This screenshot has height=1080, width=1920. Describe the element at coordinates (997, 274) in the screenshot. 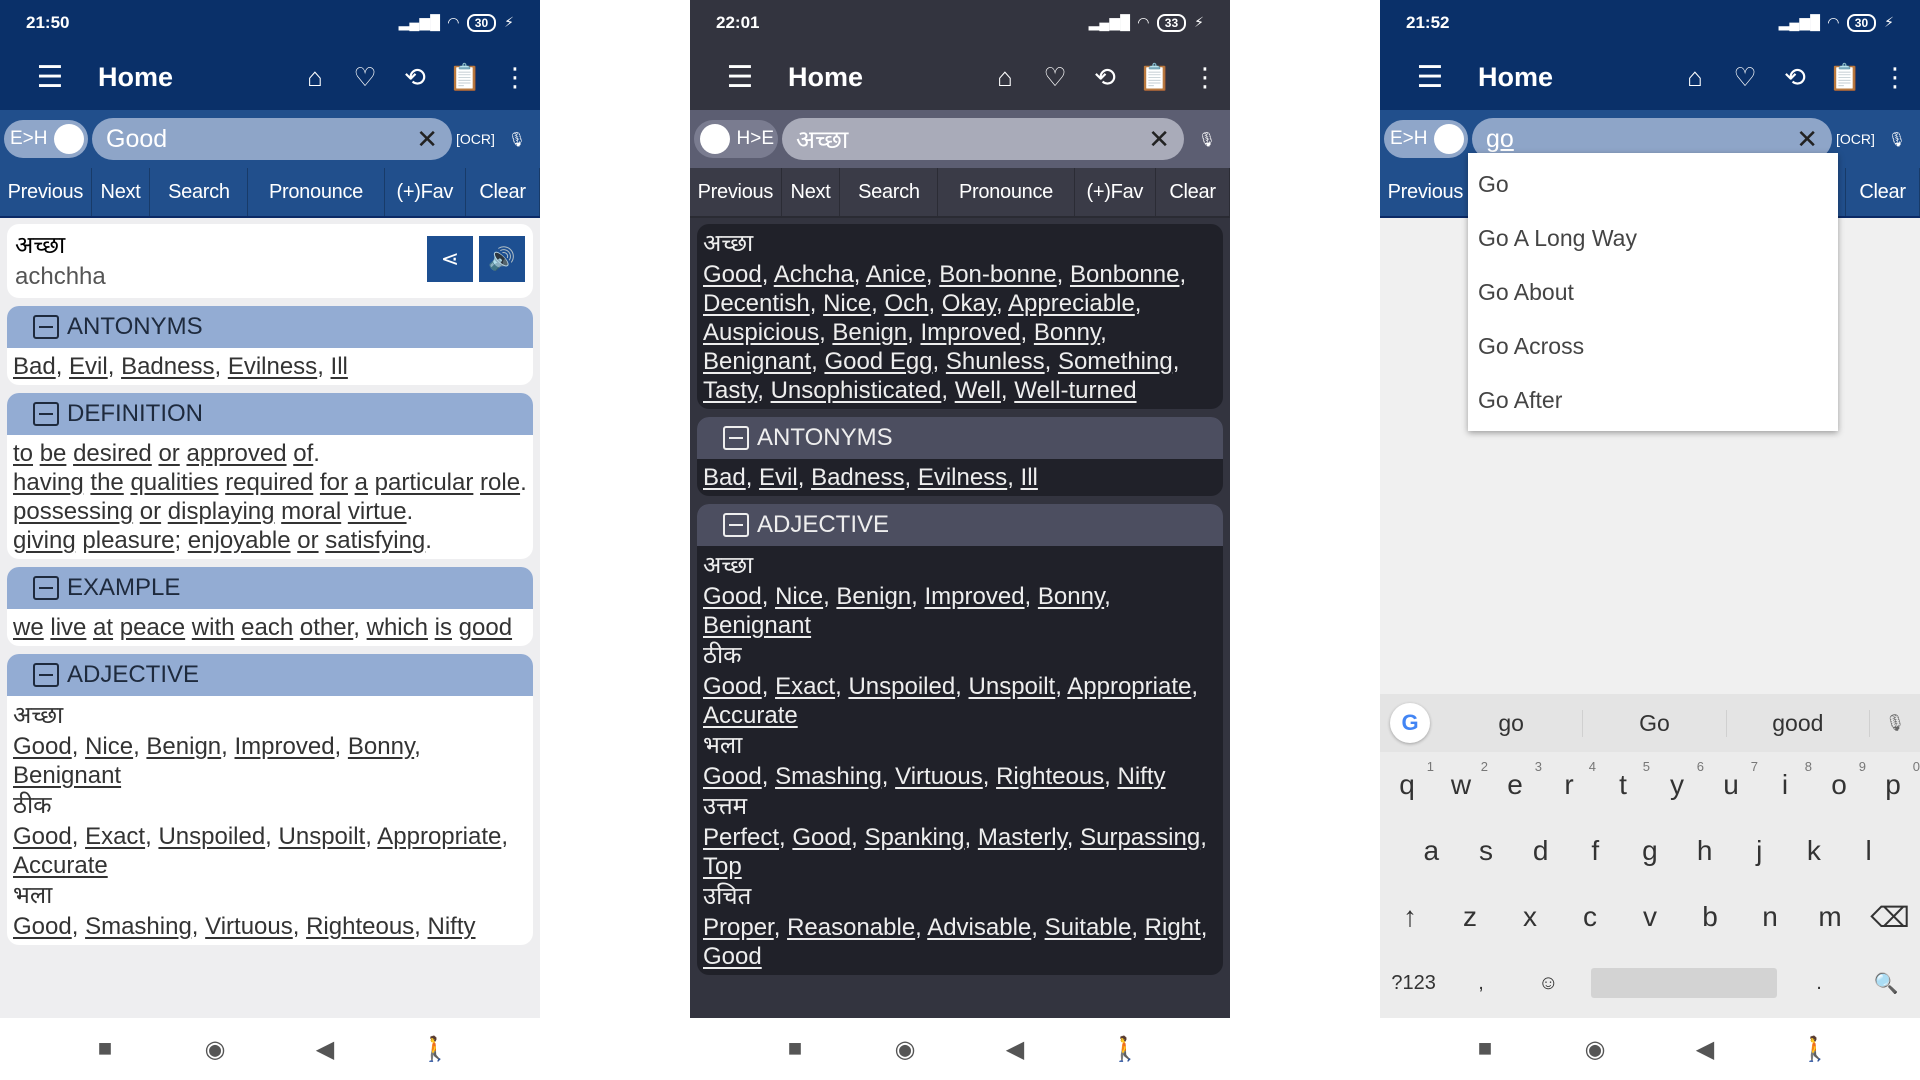

I see `word-link: Bon-bonne` at that location.